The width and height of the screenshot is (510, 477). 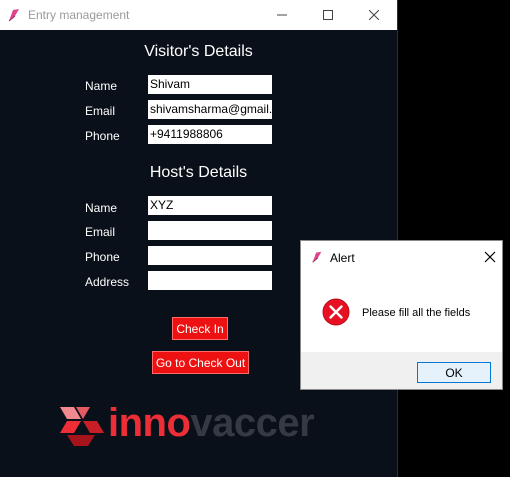 What do you see at coordinates (210, 255) in the screenshot?
I see `host-phone-input` at bounding box center [210, 255].